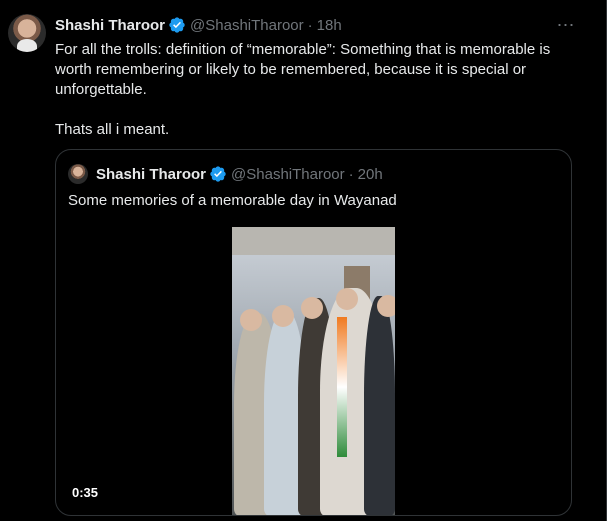 The image size is (607, 521). Describe the element at coordinates (566, 25) in the screenshot. I see `more-icon: ⋯` at that location.